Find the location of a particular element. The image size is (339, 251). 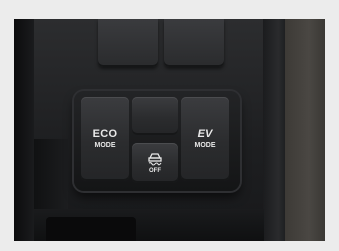

console-side-trim is located at coordinates (274, 130).